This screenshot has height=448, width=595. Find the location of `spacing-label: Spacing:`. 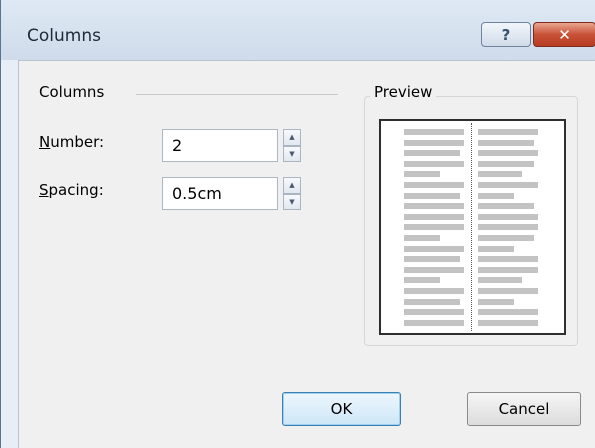

spacing-label: Spacing: is located at coordinates (71, 190).